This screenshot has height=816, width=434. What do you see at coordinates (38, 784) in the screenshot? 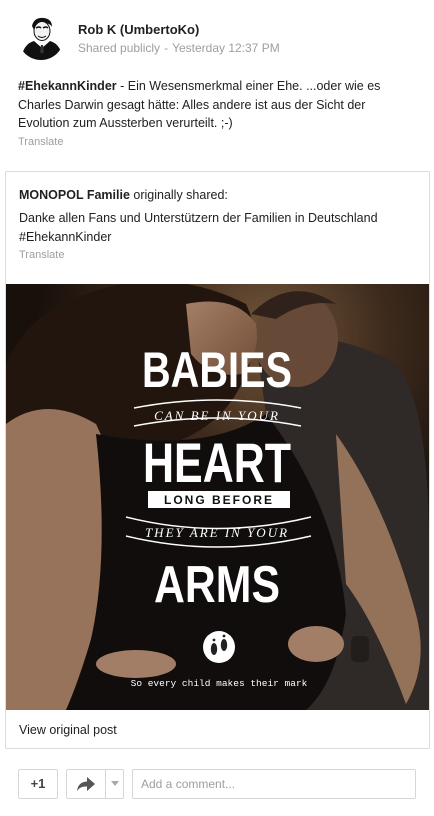
I see `plus-one-button: +1` at bounding box center [38, 784].